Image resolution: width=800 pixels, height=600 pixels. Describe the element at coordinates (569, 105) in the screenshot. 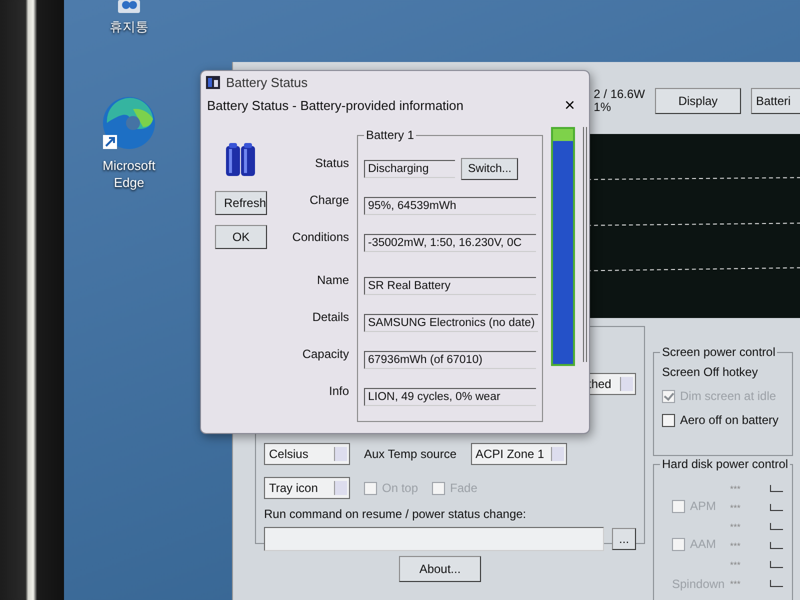

I see `close-button: ×` at that location.